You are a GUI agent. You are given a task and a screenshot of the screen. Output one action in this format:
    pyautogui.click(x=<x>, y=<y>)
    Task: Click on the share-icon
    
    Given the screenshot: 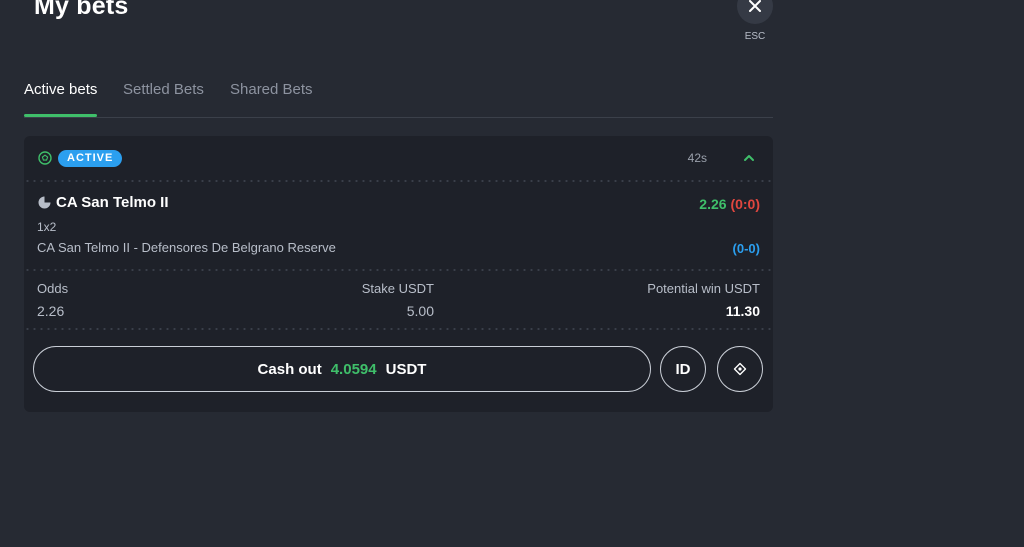 What is the action you would take?
    pyautogui.click(x=740, y=369)
    